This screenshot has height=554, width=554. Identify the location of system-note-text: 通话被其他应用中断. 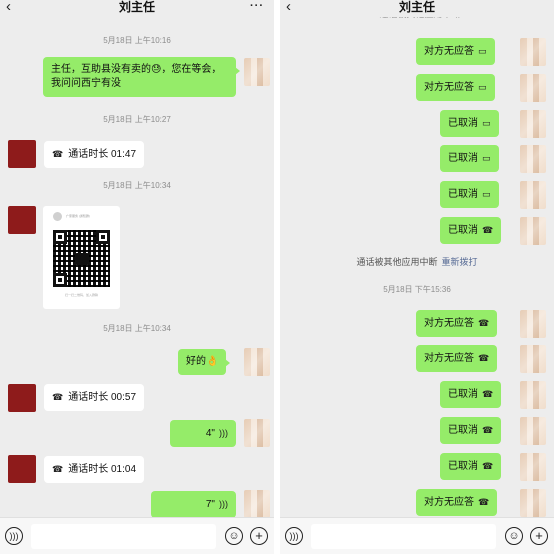
(397, 262).